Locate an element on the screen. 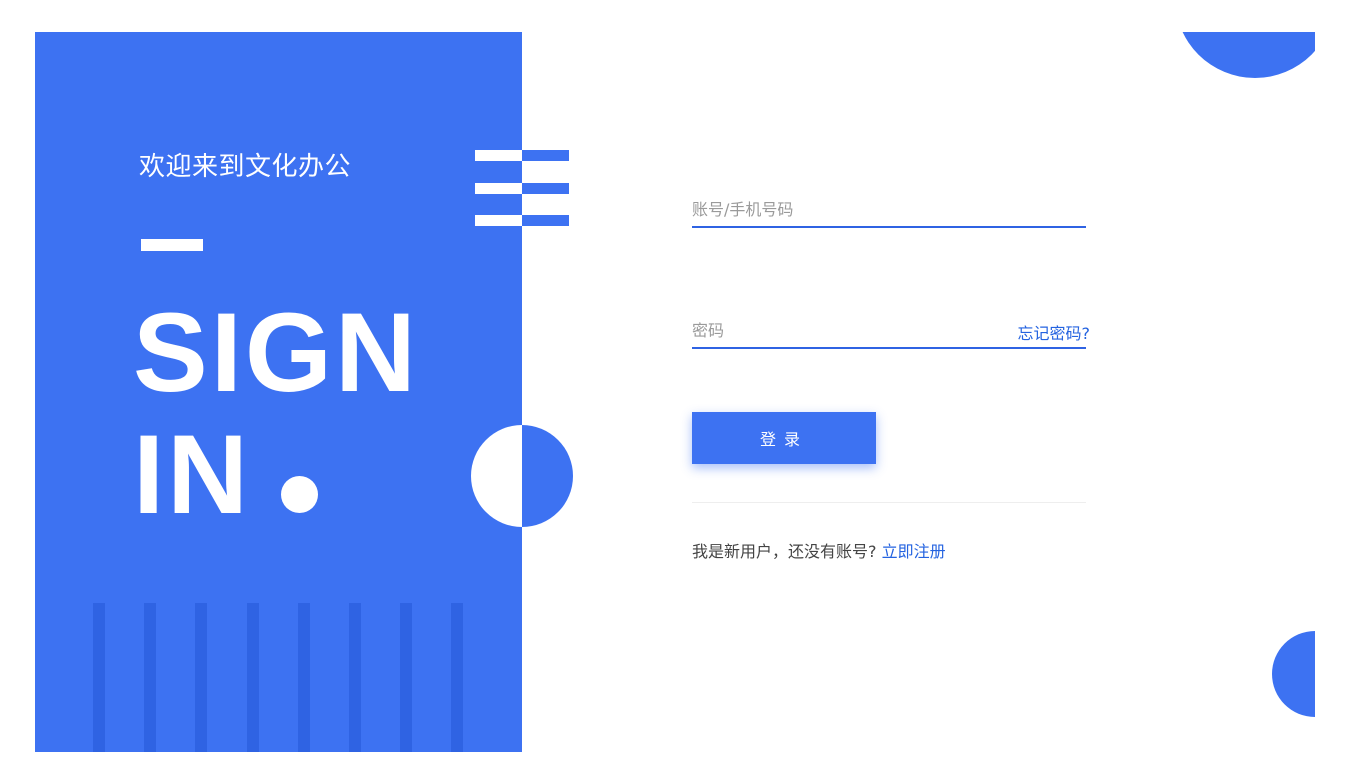  decorative-corner-shape-top is located at coordinates (1245, 55).